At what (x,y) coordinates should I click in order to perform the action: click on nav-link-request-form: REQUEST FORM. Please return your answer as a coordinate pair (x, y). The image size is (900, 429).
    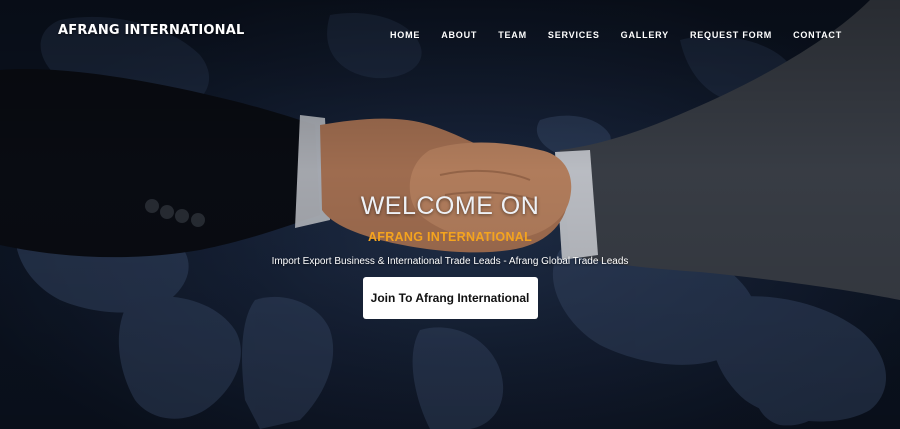
    Looking at the image, I should click on (731, 35).